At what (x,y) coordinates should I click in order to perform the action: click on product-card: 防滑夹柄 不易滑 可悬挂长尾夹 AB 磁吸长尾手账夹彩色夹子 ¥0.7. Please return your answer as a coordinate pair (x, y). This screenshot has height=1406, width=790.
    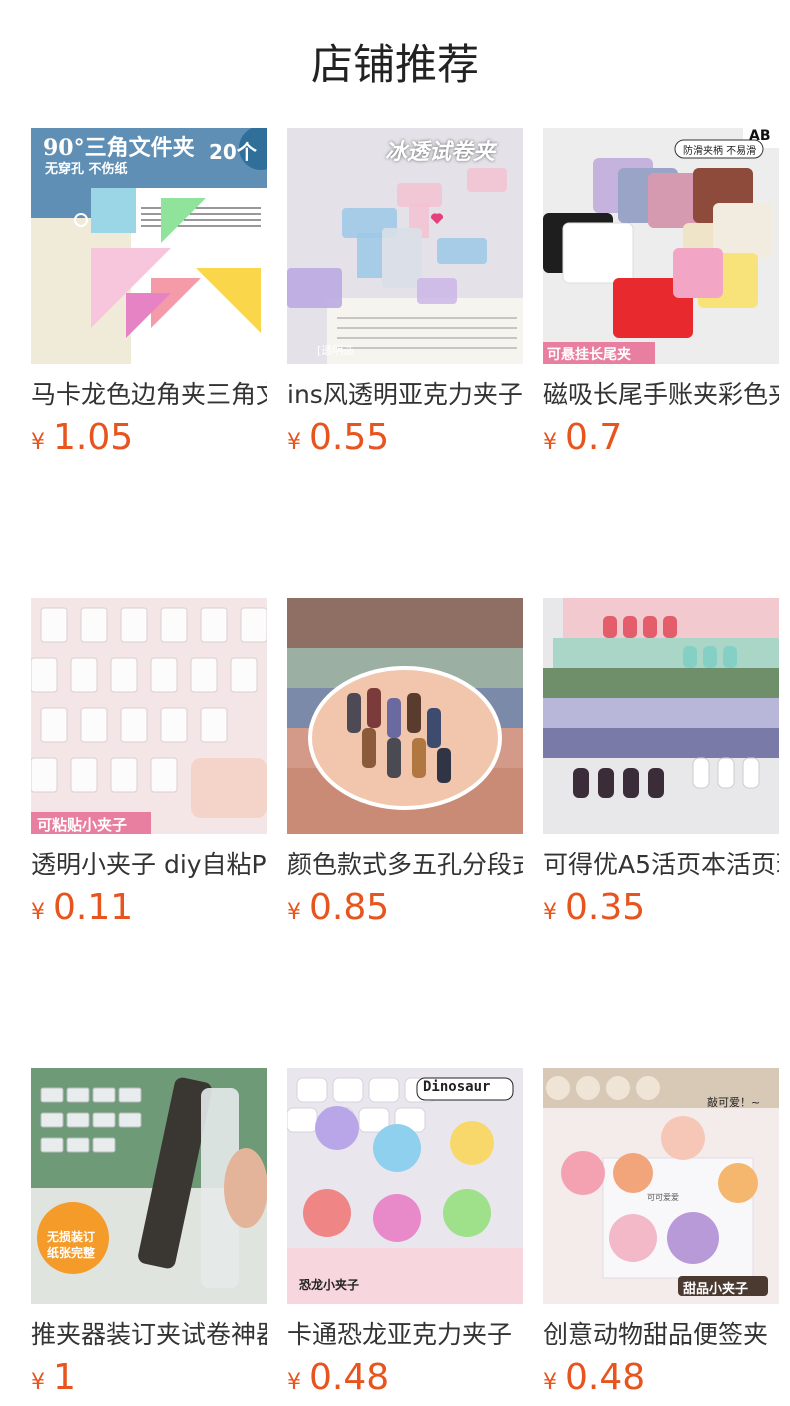
    Looking at the image, I should click on (661, 297).